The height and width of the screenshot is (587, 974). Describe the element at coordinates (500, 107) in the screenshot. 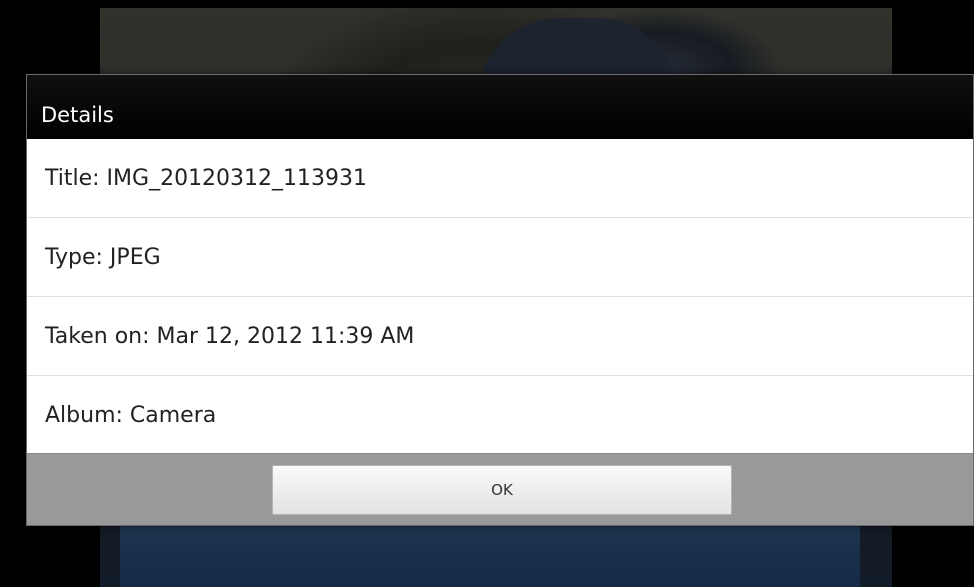

I see `dialog-header: Details` at that location.